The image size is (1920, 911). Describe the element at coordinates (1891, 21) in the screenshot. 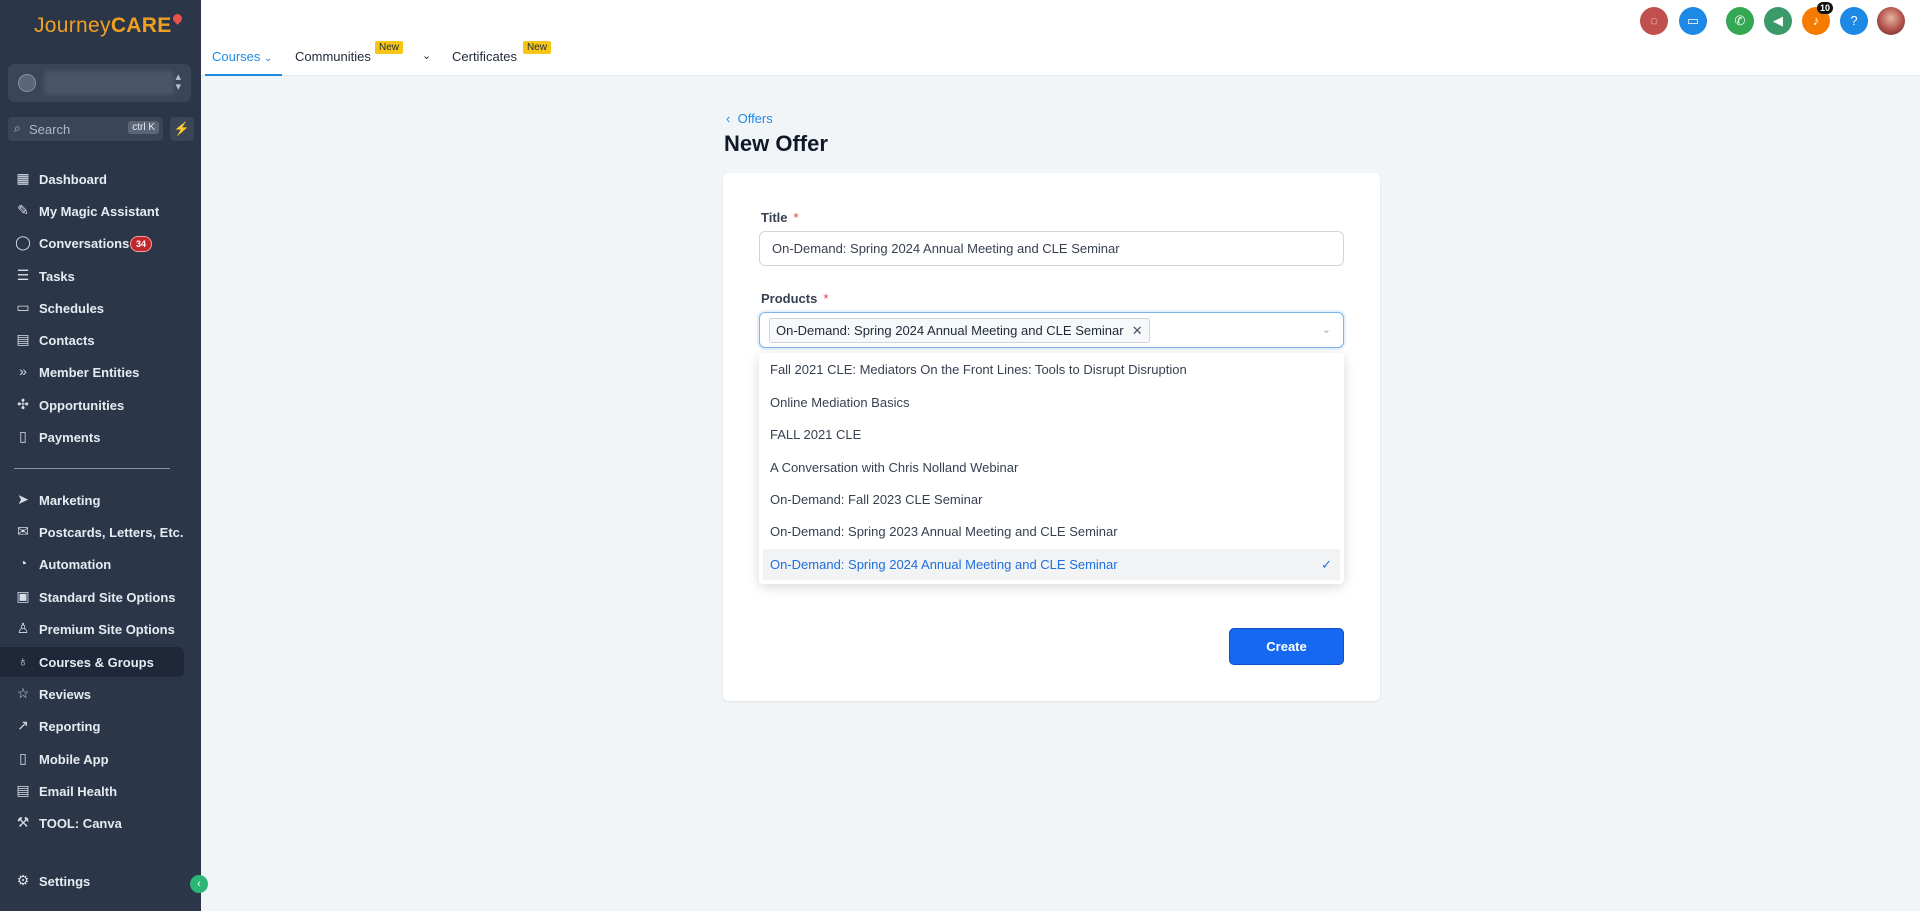

I see `user-avatar` at that location.